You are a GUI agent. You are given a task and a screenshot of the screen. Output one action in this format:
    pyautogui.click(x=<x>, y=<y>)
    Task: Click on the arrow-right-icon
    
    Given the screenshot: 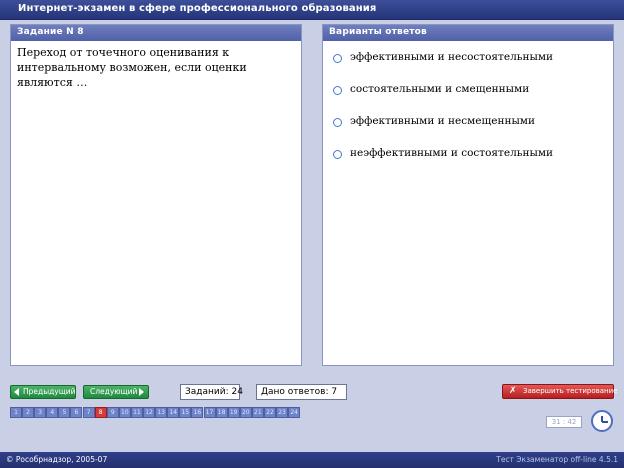 What is the action you would take?
    pyautogui.click(x=141, y=392)
    